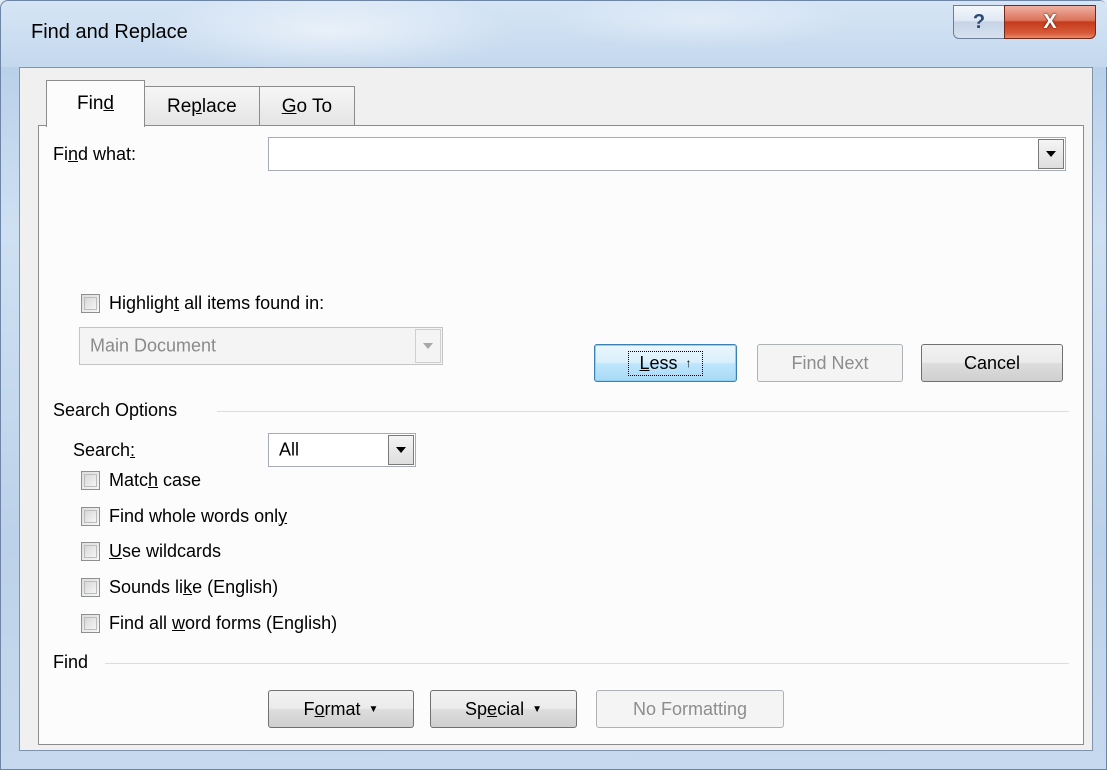  What do you see at coordinates (90, 551) in the screenshot?
I see `wildcards-checkbox` at bounding box center [90, 551].